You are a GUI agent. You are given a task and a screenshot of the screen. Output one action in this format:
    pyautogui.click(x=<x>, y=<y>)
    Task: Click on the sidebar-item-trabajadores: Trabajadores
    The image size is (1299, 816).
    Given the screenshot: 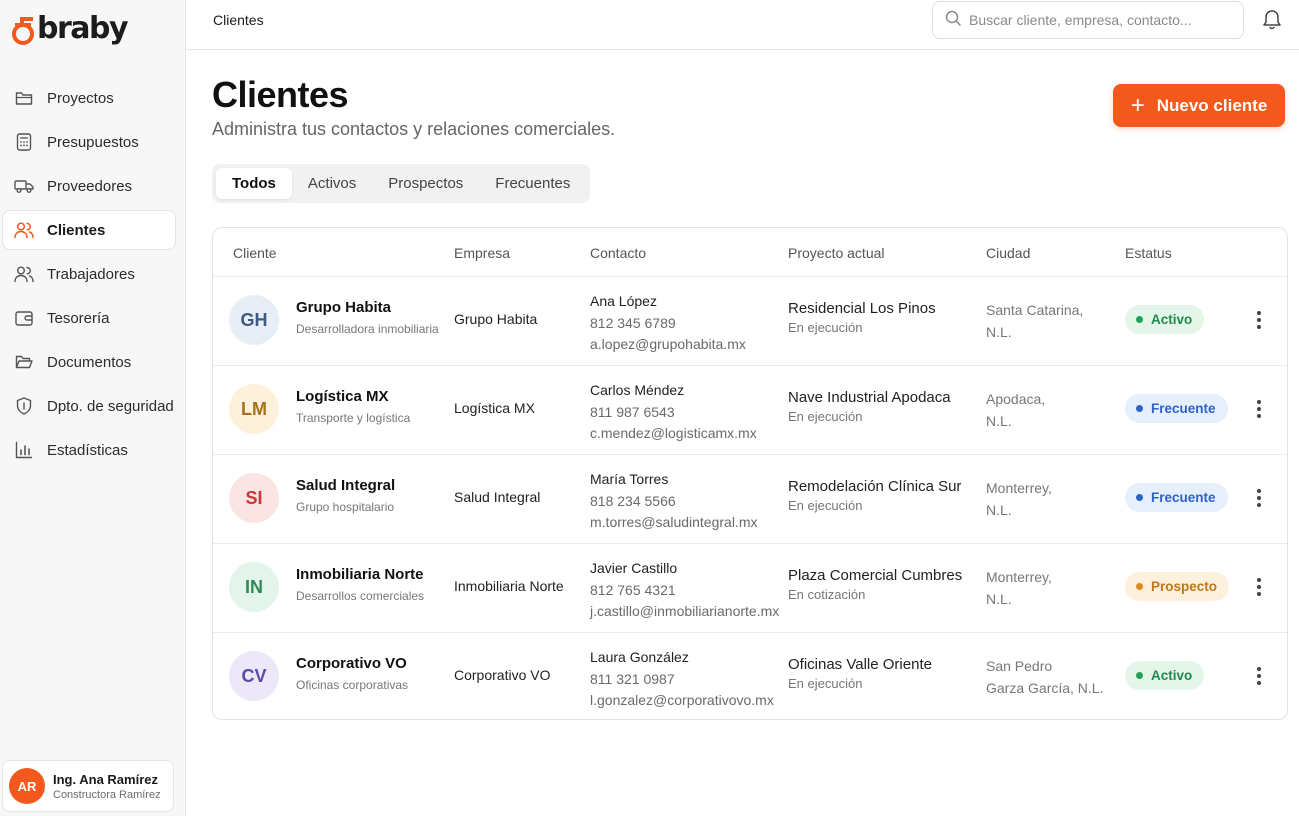 What is the action you would take?
    pyautogui.click(x=89, y=274)
    